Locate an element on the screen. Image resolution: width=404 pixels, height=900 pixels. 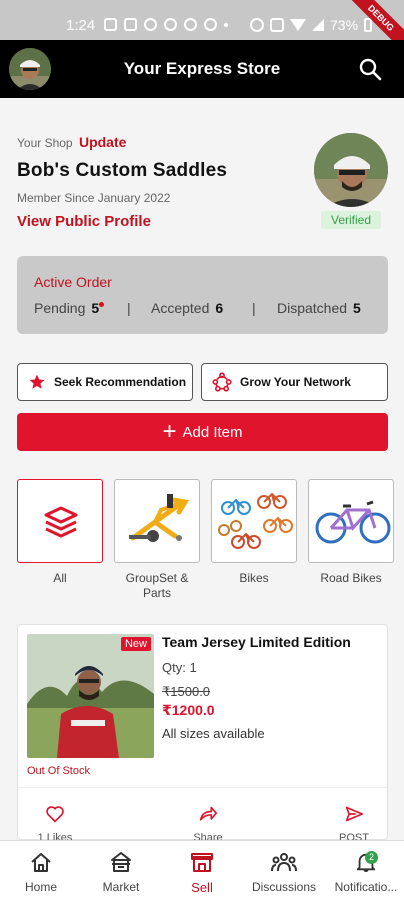
new-badge: New is located at coordinates (135, 644).